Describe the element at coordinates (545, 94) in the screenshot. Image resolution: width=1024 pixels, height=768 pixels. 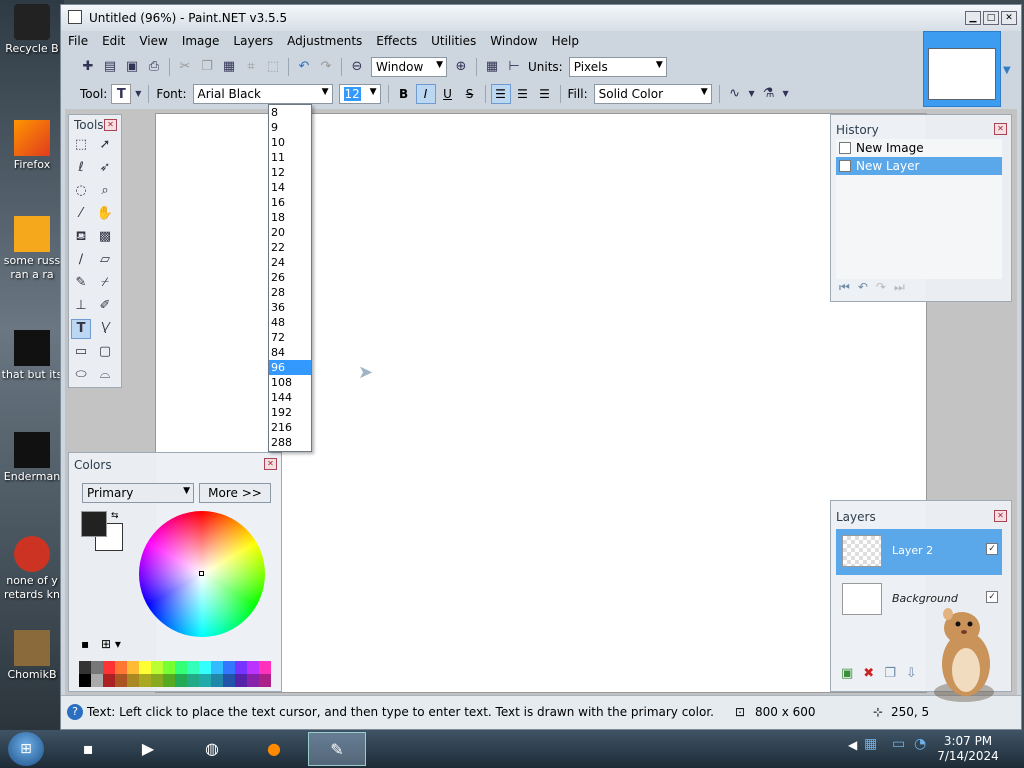
I see `align-right-icon: ☰` at that location.